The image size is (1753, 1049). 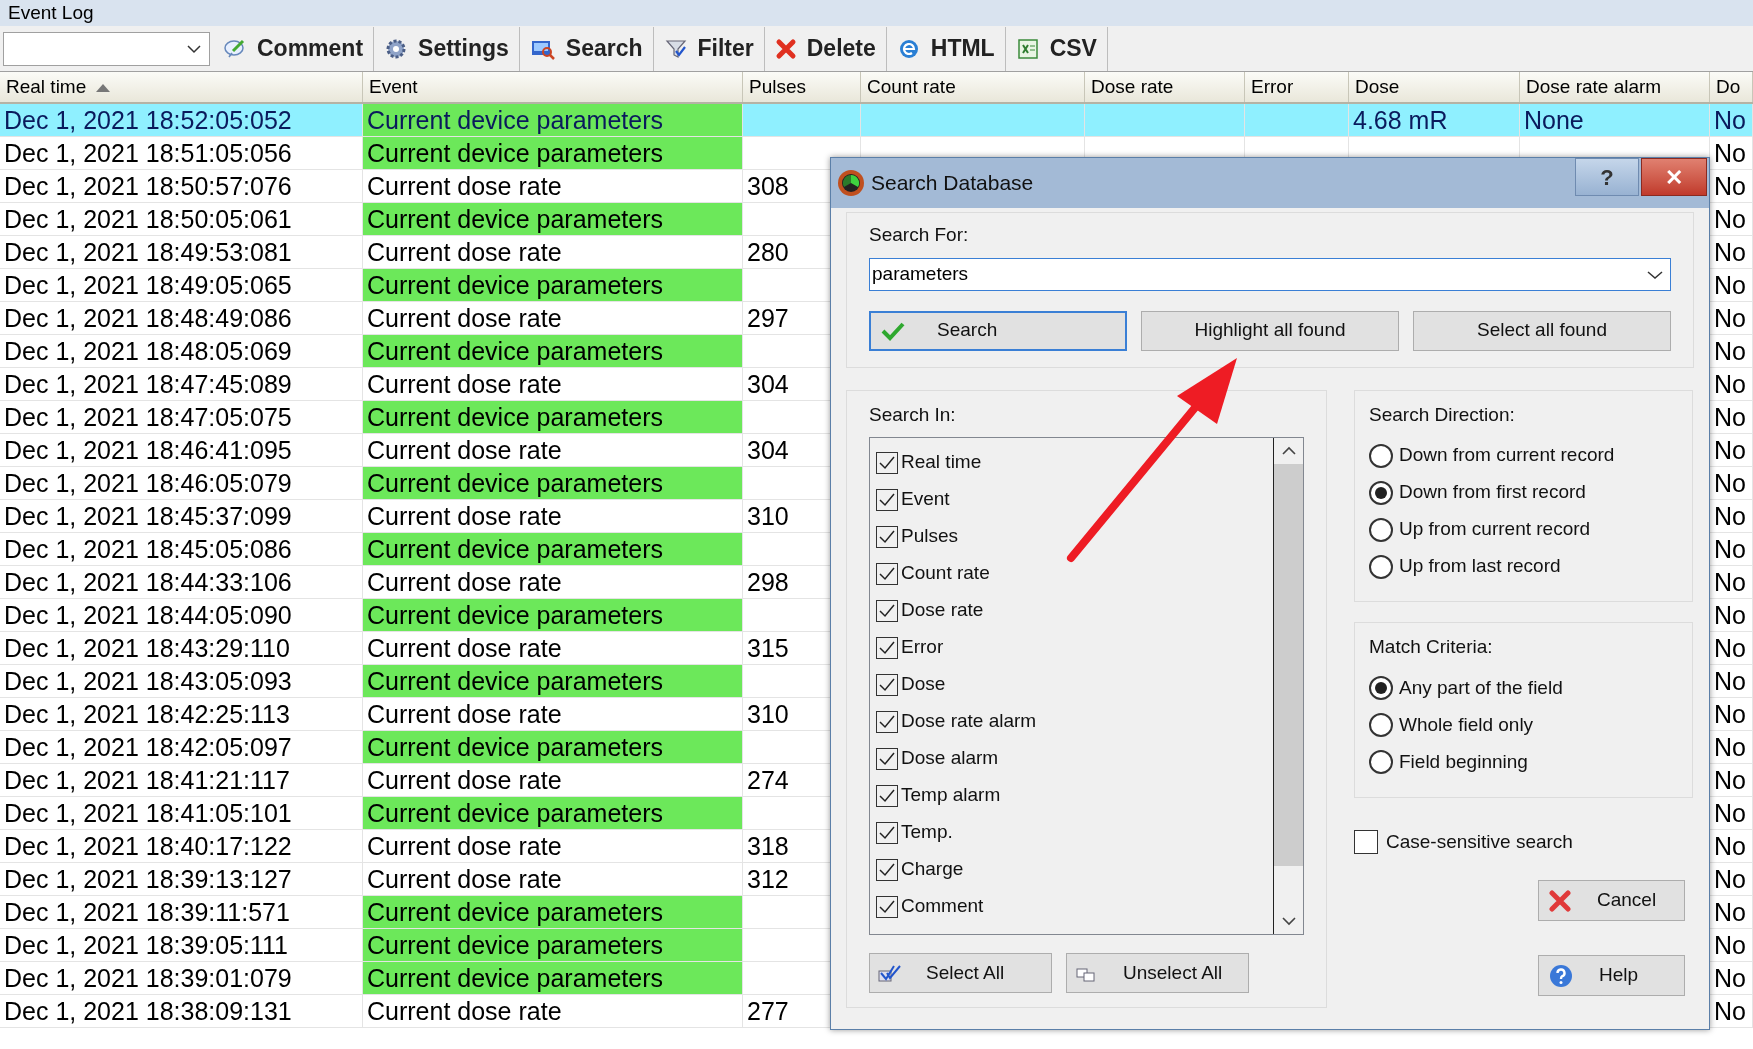 I want to click on table-cell: Dec 1, 2021 18:46:41:095, so click(x=181, y=450).